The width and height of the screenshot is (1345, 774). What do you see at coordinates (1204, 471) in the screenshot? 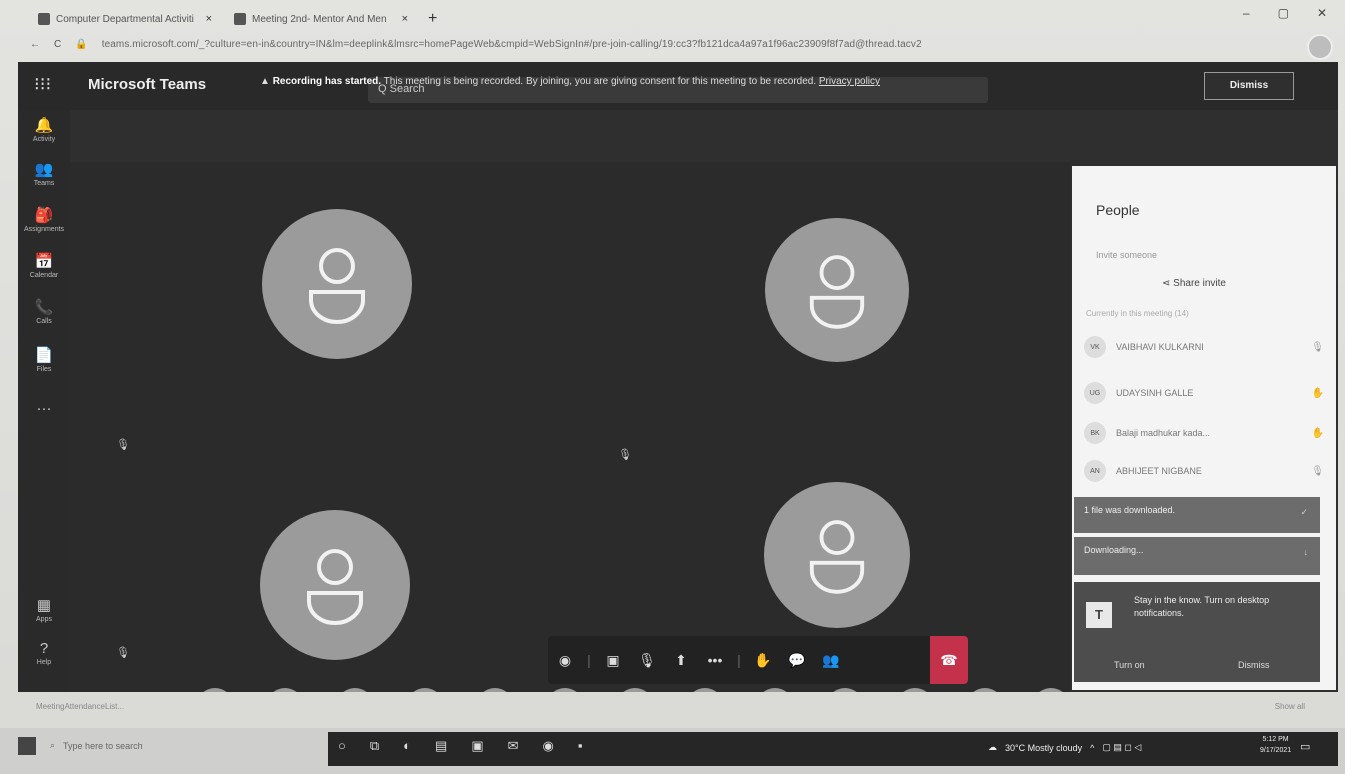
I see `participant-row: AN ABHIJEET NIGBANE 🎙` at bounding box center [1204, 471].